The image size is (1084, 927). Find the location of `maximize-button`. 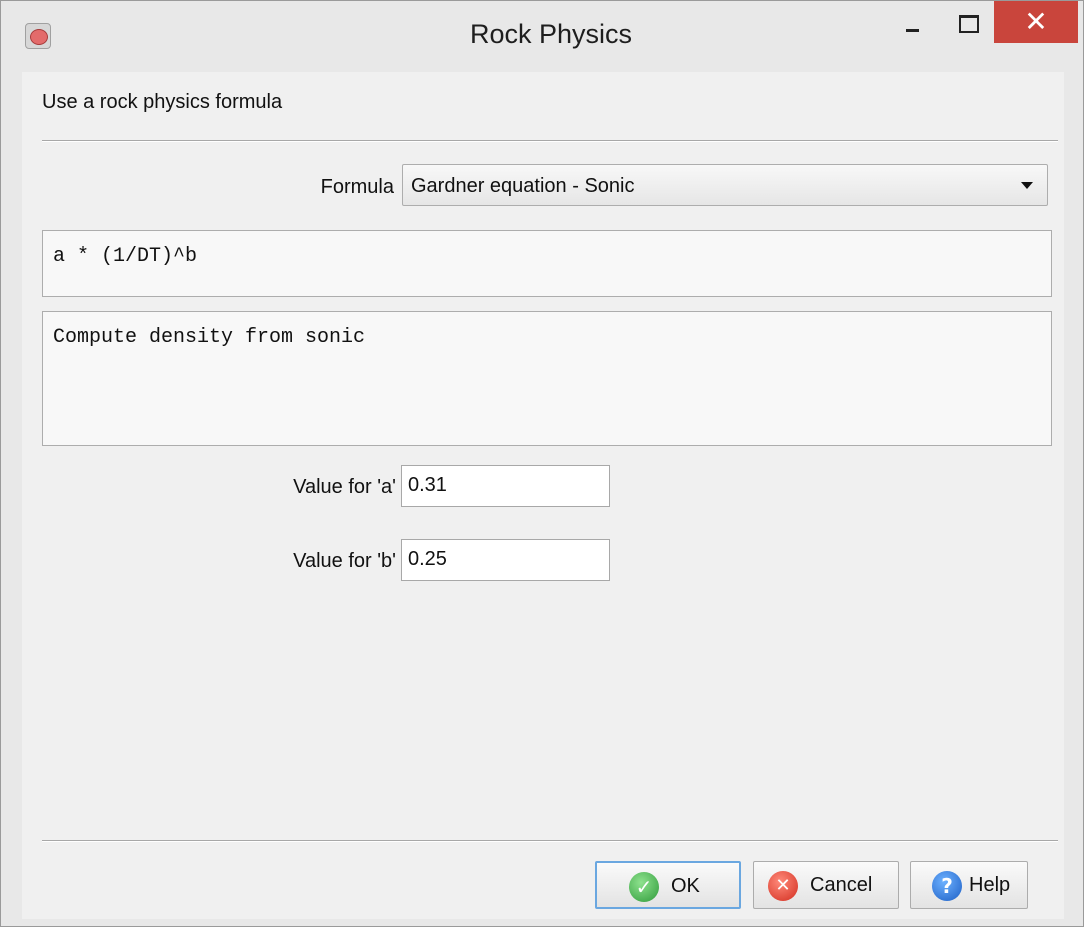

maximize-button is located at coordinates (967, 23).